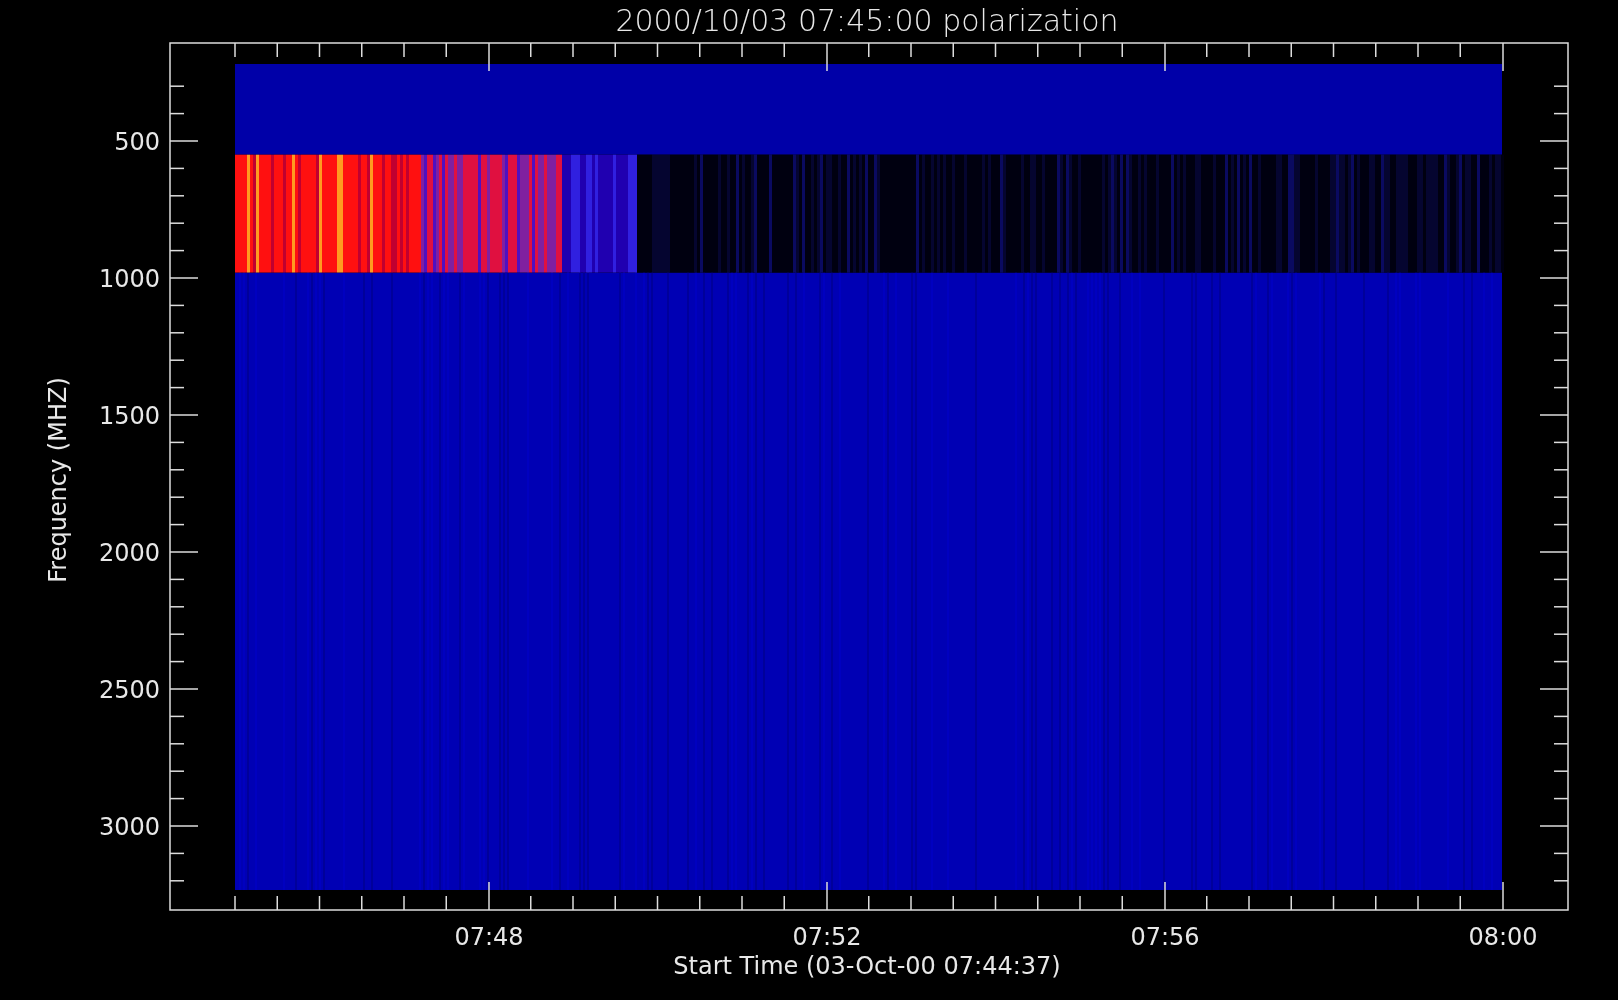 This screenshot has width=1618, height=1000. What do you see at coordinates (1165, 937) in the screenshot?
I see `axis-tick-label: 07:56` at bounding box center [1165, 937].